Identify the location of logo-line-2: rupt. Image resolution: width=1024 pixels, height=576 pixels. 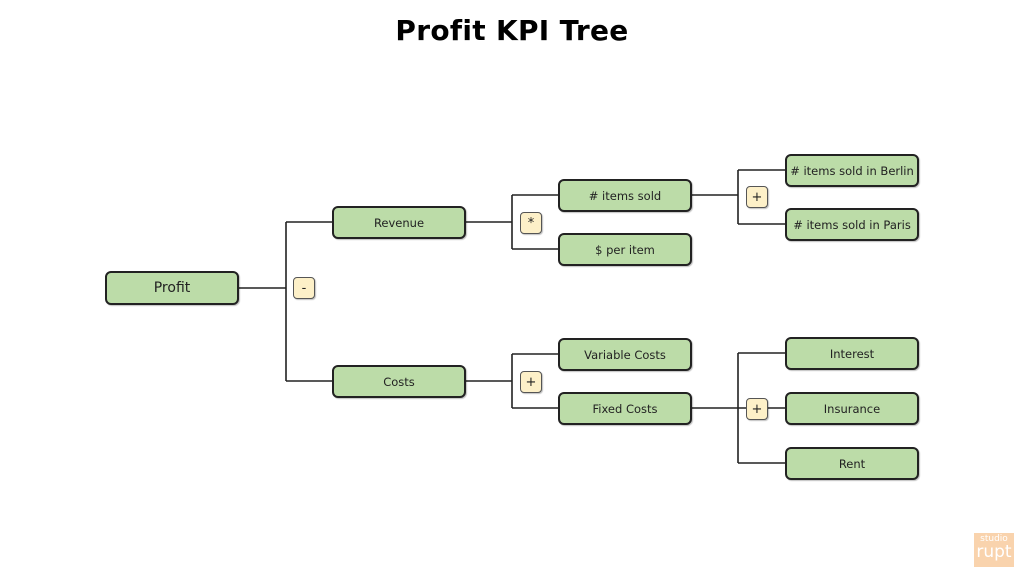
(994, 552).